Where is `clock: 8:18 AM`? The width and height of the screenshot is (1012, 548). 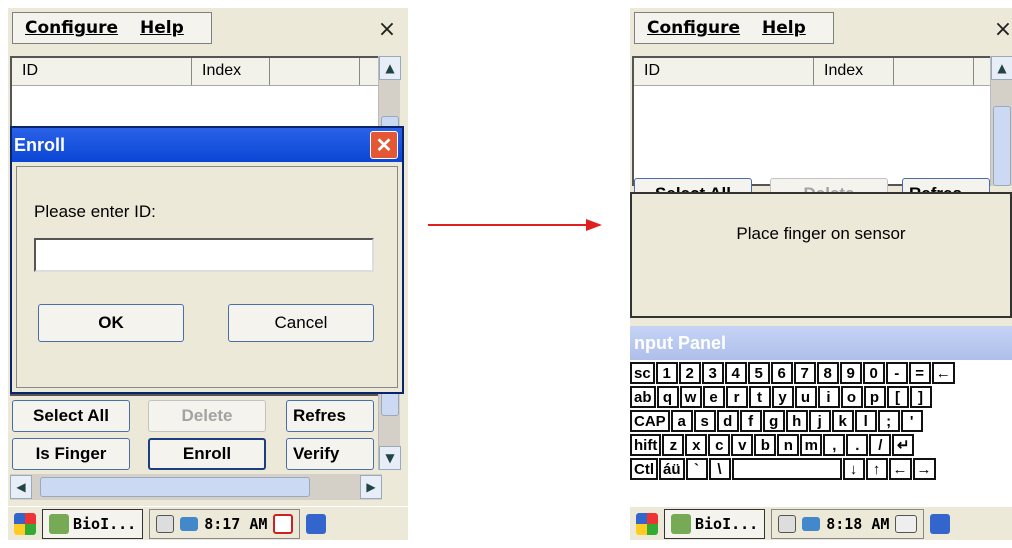
clock: 8:18 AM is located at coordinates (857, 524).